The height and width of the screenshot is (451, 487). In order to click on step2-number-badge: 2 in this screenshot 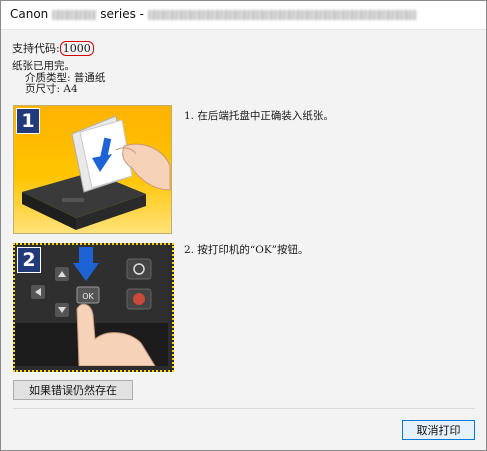, I will do `click(29, 260)`.